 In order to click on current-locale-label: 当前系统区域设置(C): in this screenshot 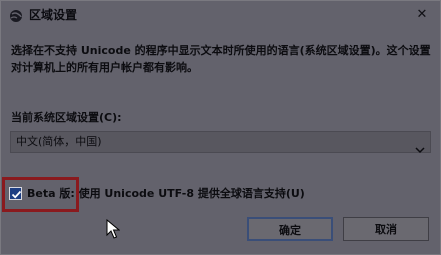, I will do `click(66, 117)`.